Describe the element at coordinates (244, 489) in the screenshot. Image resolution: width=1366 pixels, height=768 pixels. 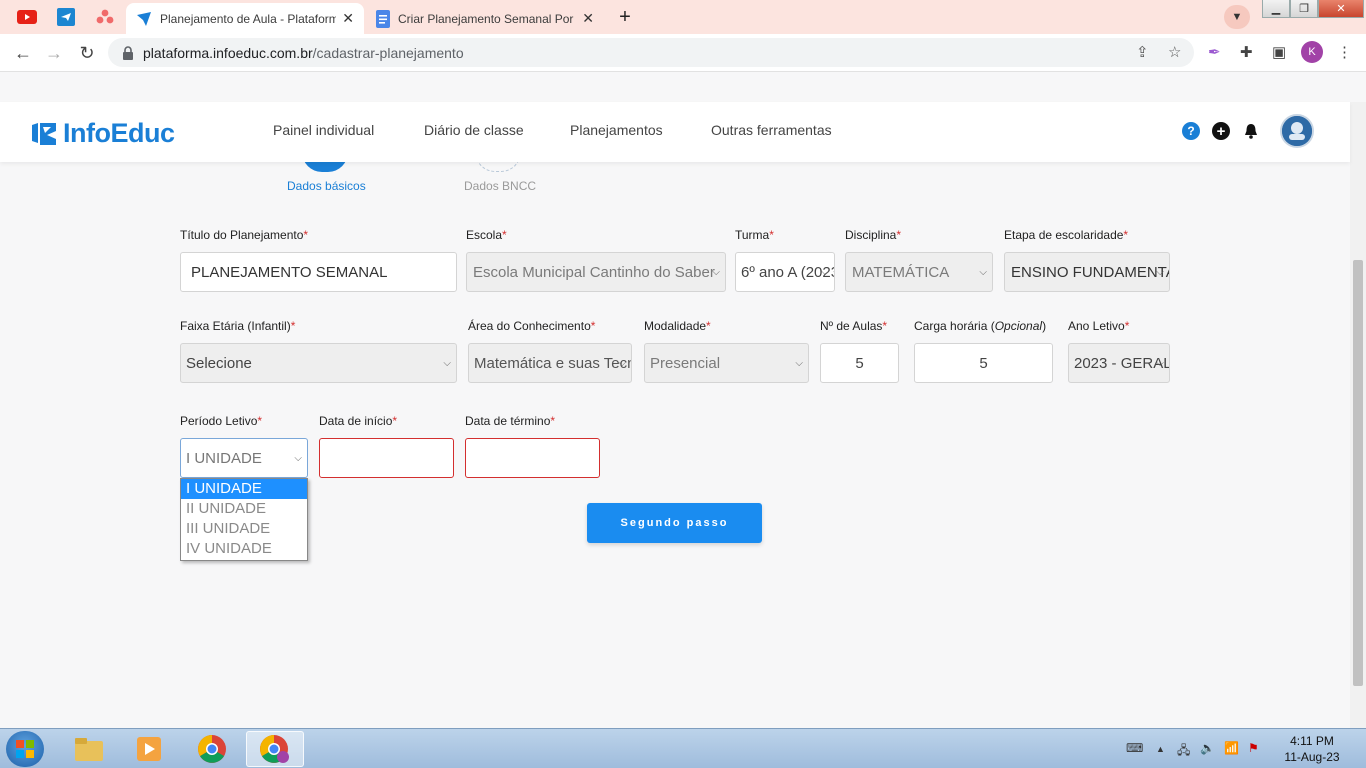
I see `periodo-option: I UNIDADE` at that location.